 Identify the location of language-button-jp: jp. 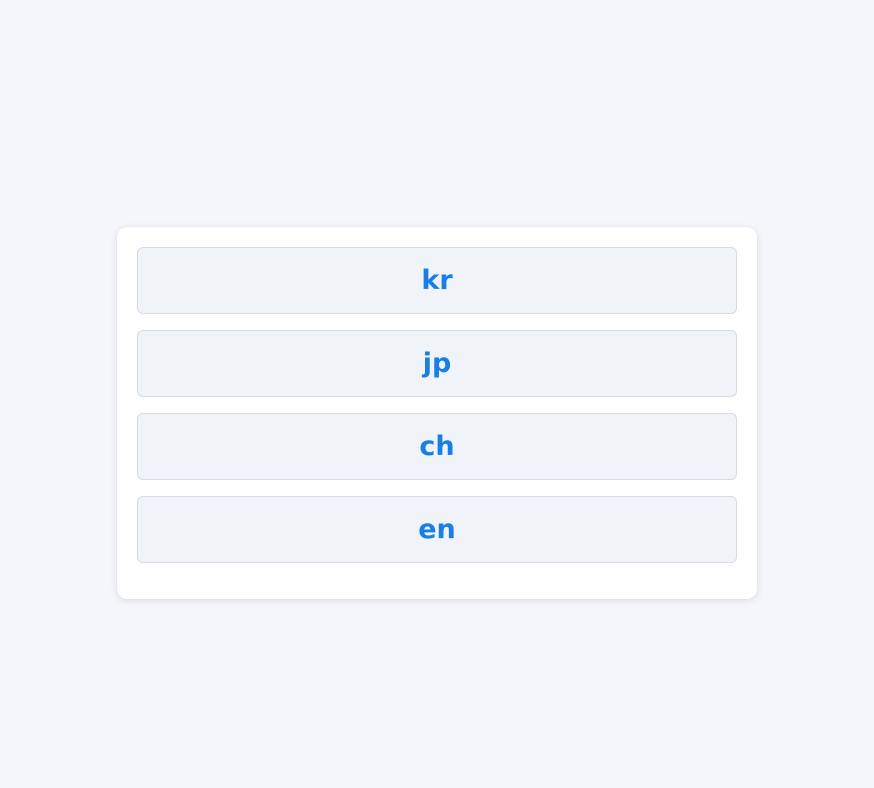
(437, 363).